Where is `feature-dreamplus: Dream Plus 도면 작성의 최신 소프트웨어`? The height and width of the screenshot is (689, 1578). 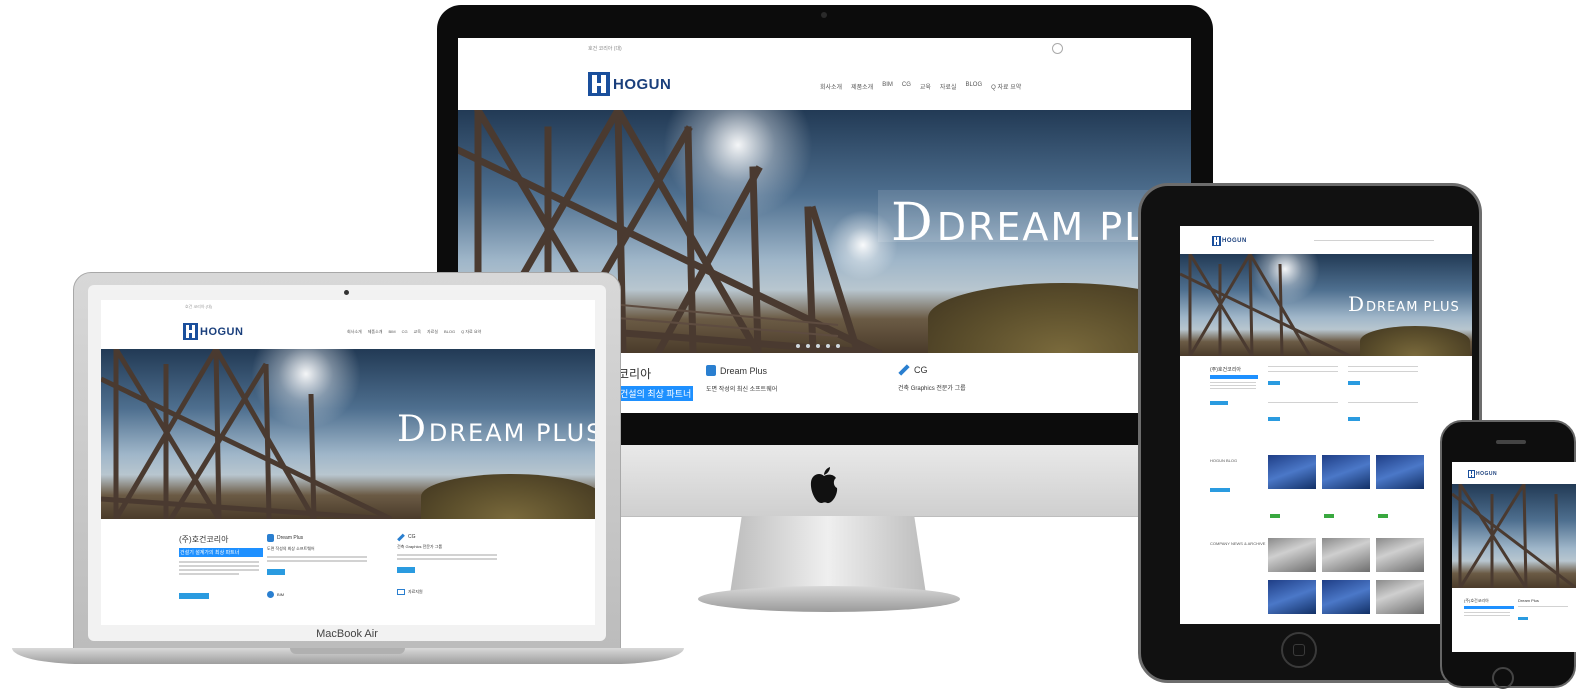
feature-dreamplus: Dream Plus 도면 작성의 최신 소프트웨어 is located at coordinates (741, 379).